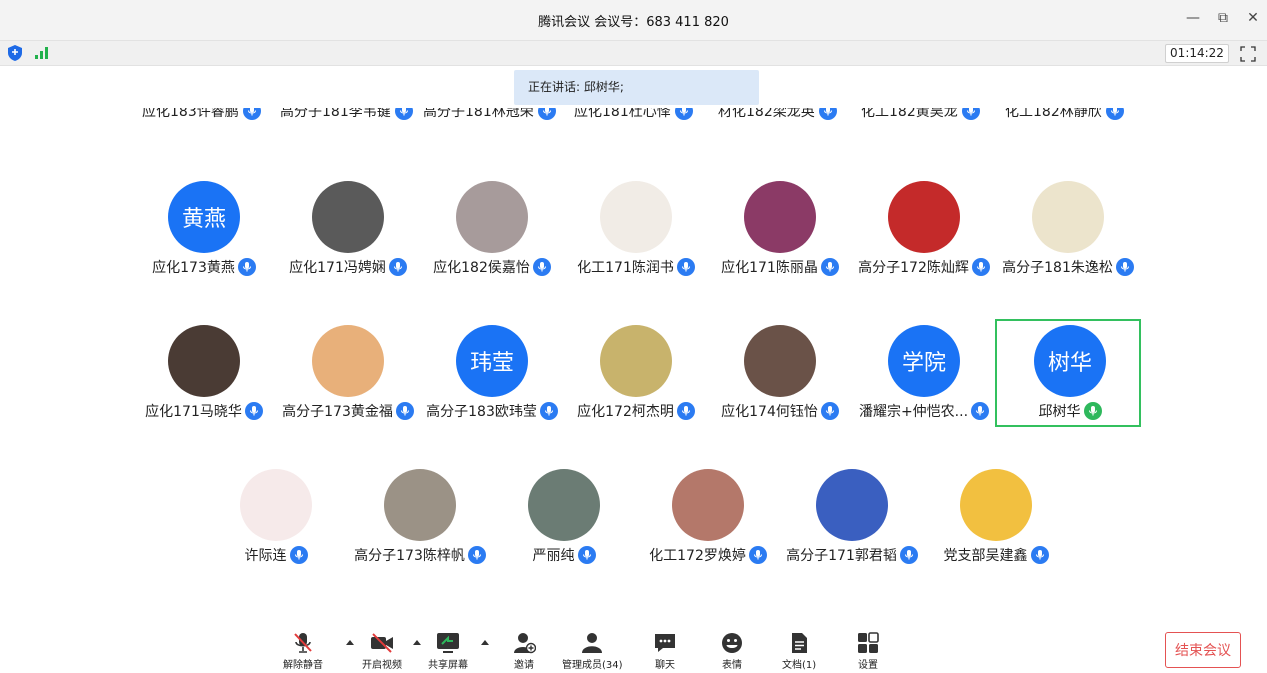 The height and width of the screenshot is (673, 1267). What do you see at coordinates (625, 412) in the screenshot?
I see `participant-name: 应化172柯杰明` at bounding box center [625, 412].